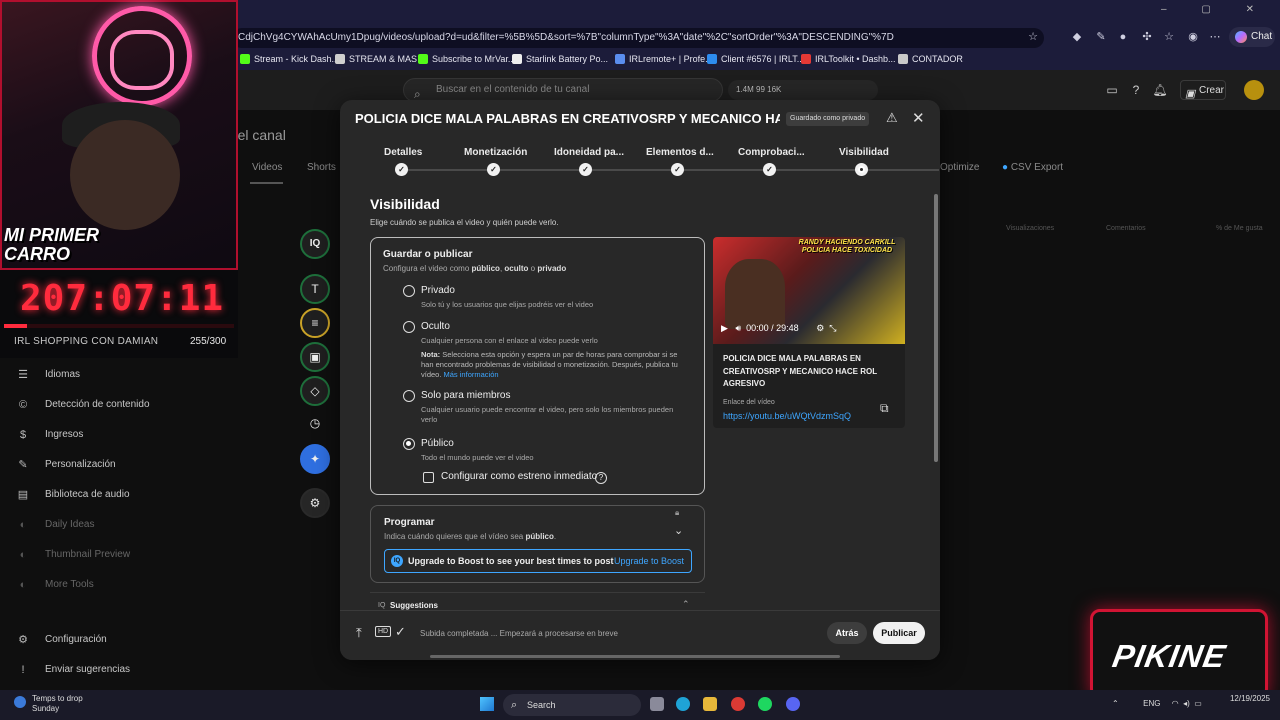  Describe the element at coordinates (73, 670) in the screenshot. I see `sidebar-item: ! Enviar sugerencias` at that location.